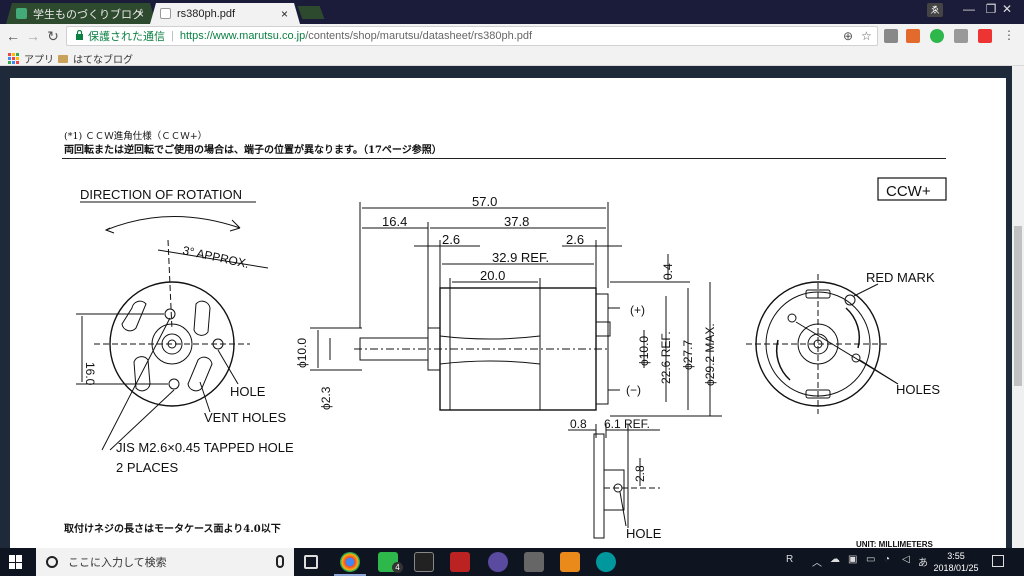  Describe the element at coordinates (451, 239) in the screenshot. I see `dim-26a: 2.6` at that location.